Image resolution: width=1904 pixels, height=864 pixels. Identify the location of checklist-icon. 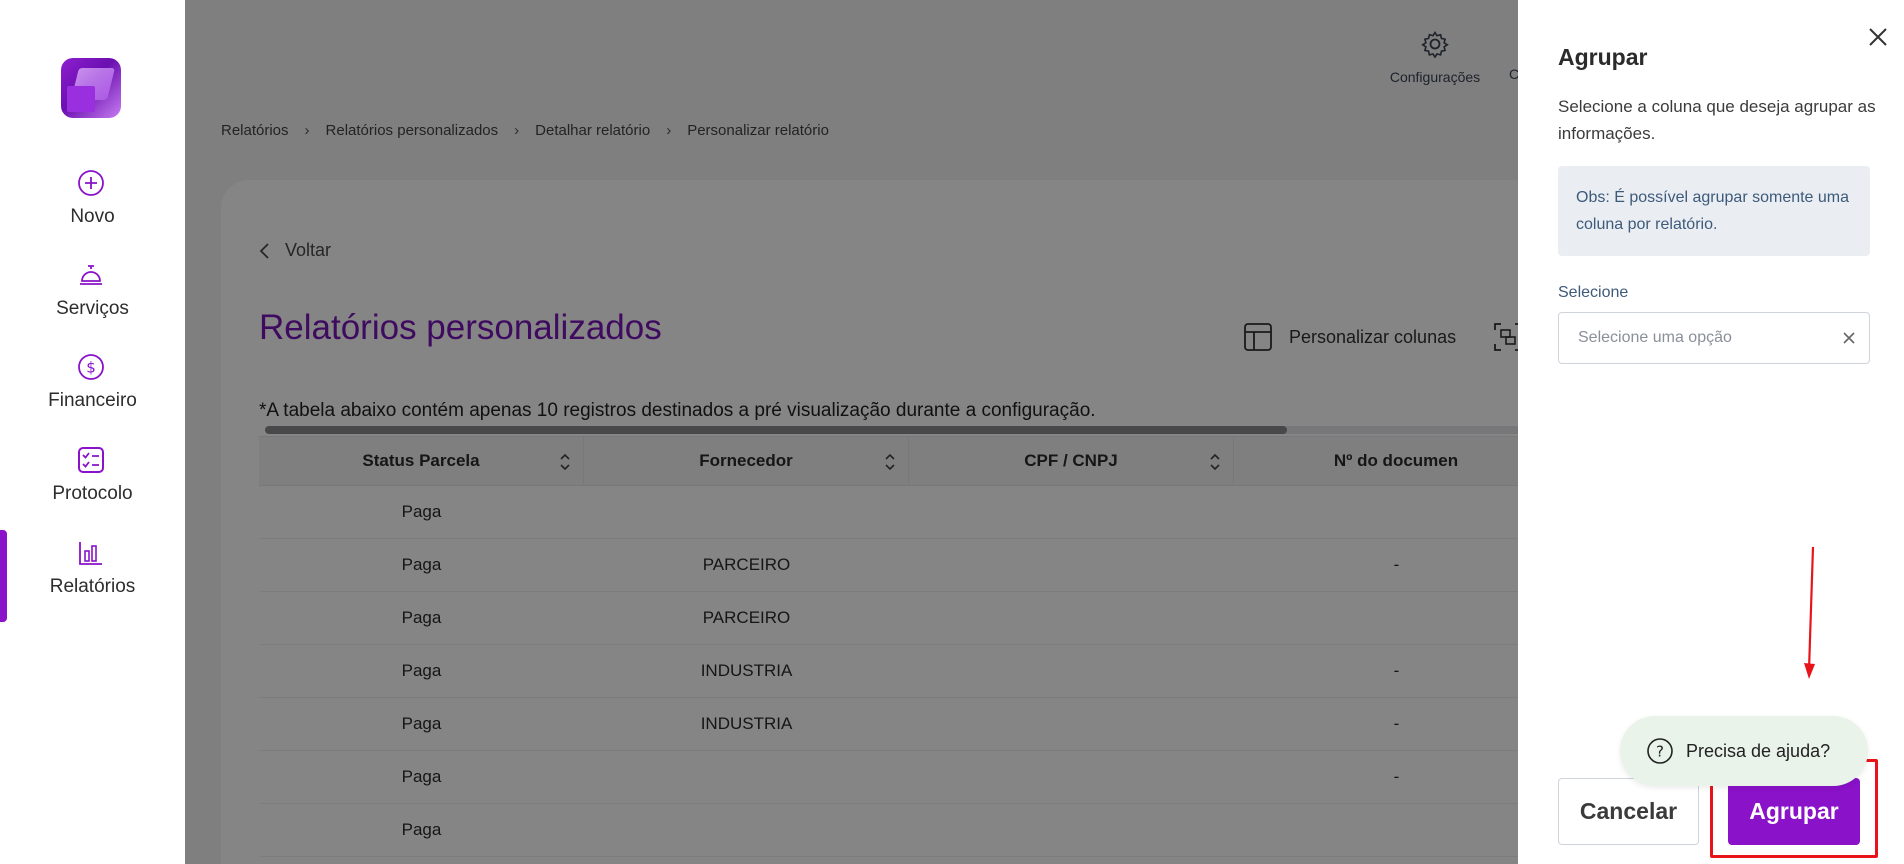
(91, 460).